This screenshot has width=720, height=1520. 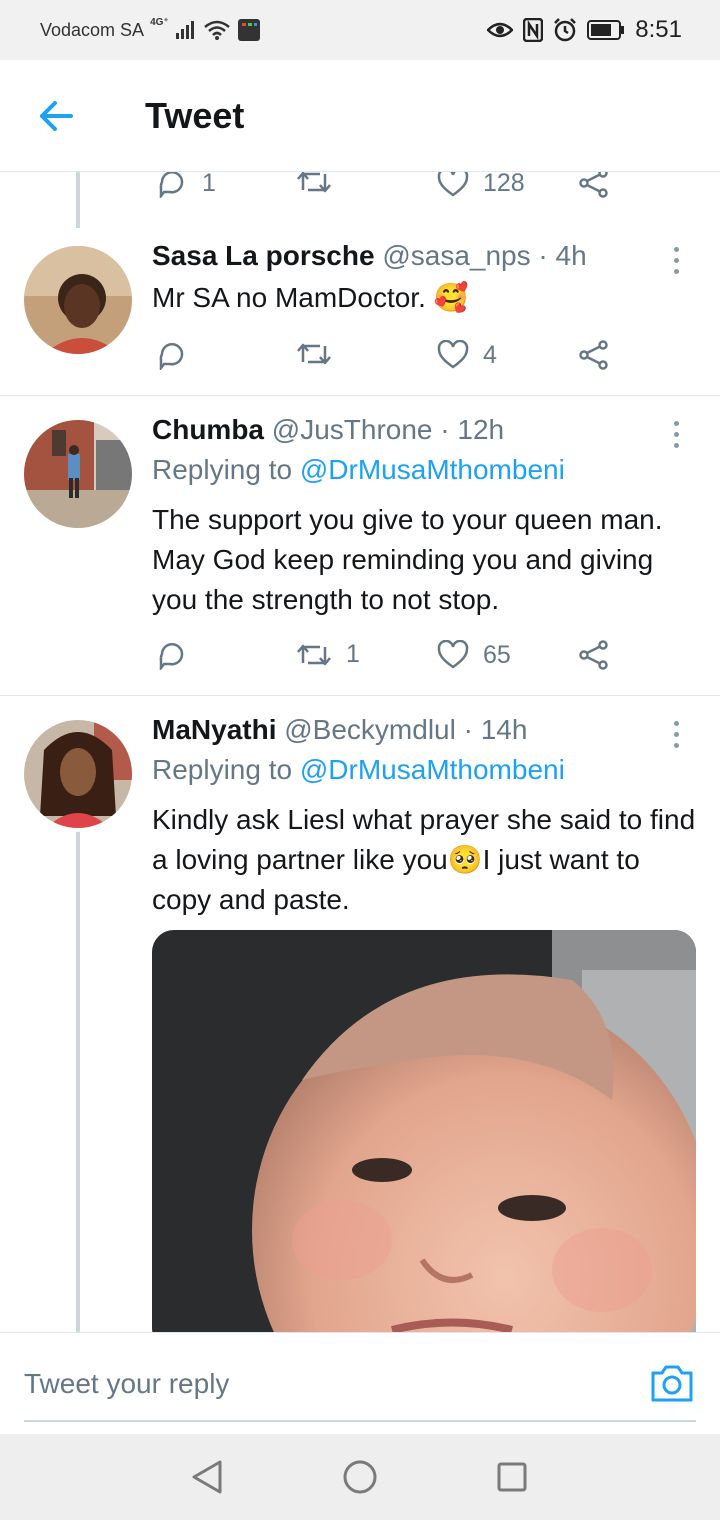 What do you see at coordinates (481, 185) in the screenshot?
I see `like-button: 128` at bounding box center [481, 185].